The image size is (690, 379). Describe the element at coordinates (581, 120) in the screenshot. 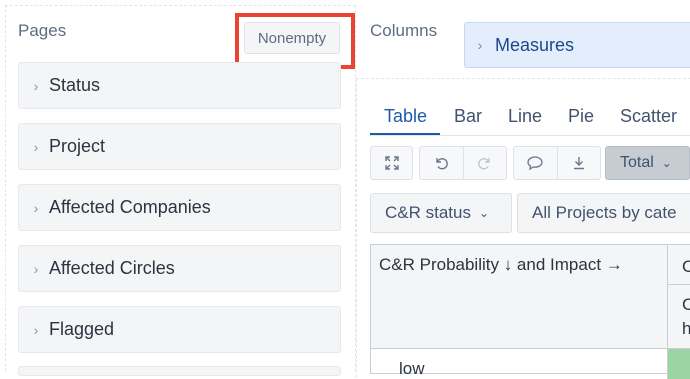

I see `tab-pie: Pie` at that location.